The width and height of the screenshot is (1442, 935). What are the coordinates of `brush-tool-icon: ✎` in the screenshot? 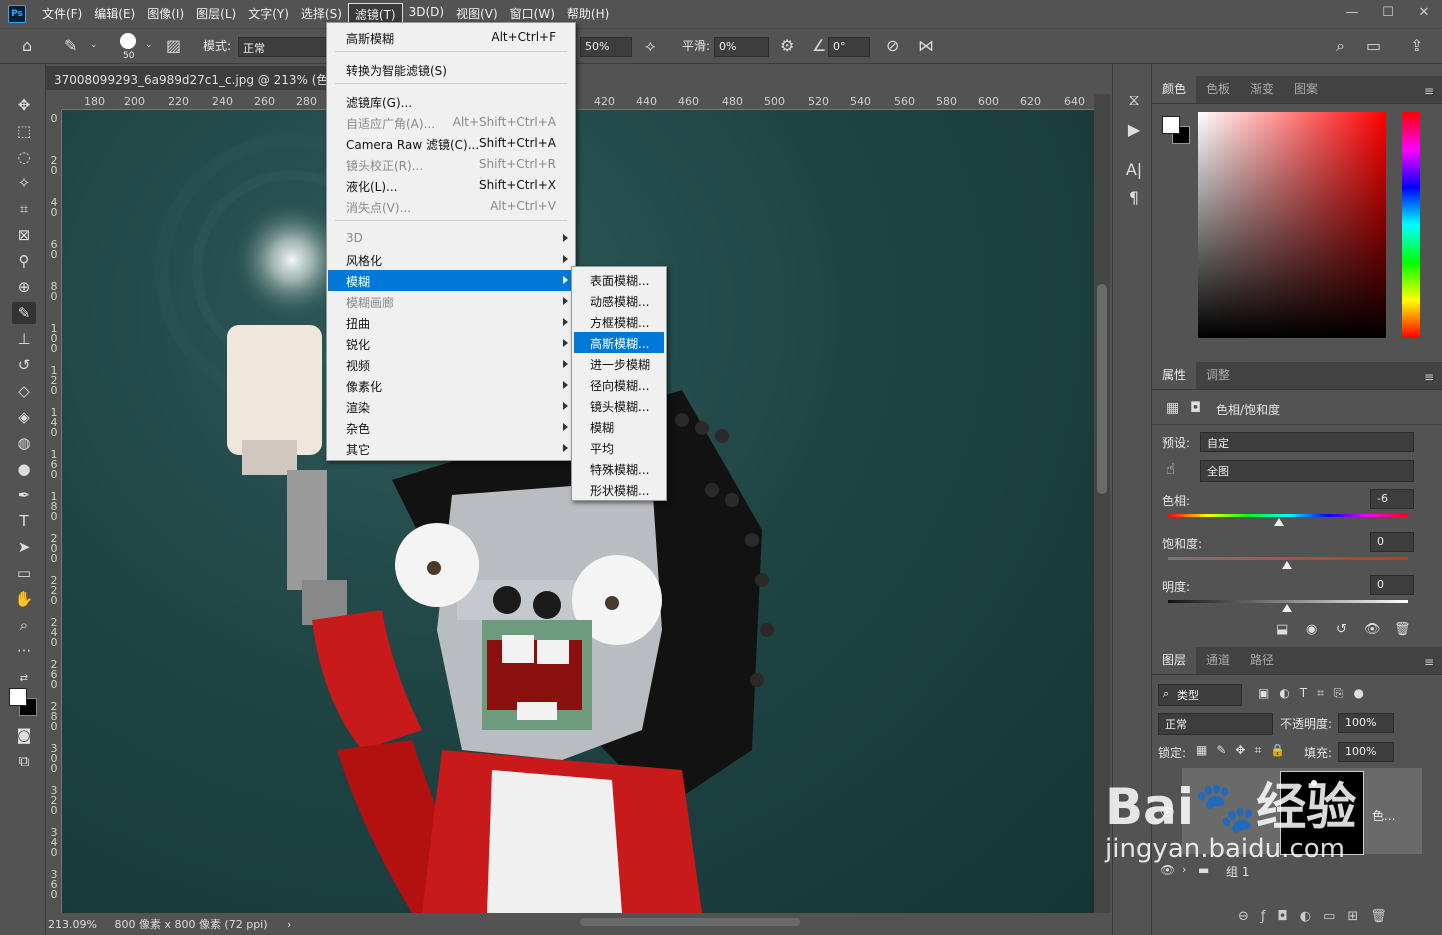 It's located at (24, 313).